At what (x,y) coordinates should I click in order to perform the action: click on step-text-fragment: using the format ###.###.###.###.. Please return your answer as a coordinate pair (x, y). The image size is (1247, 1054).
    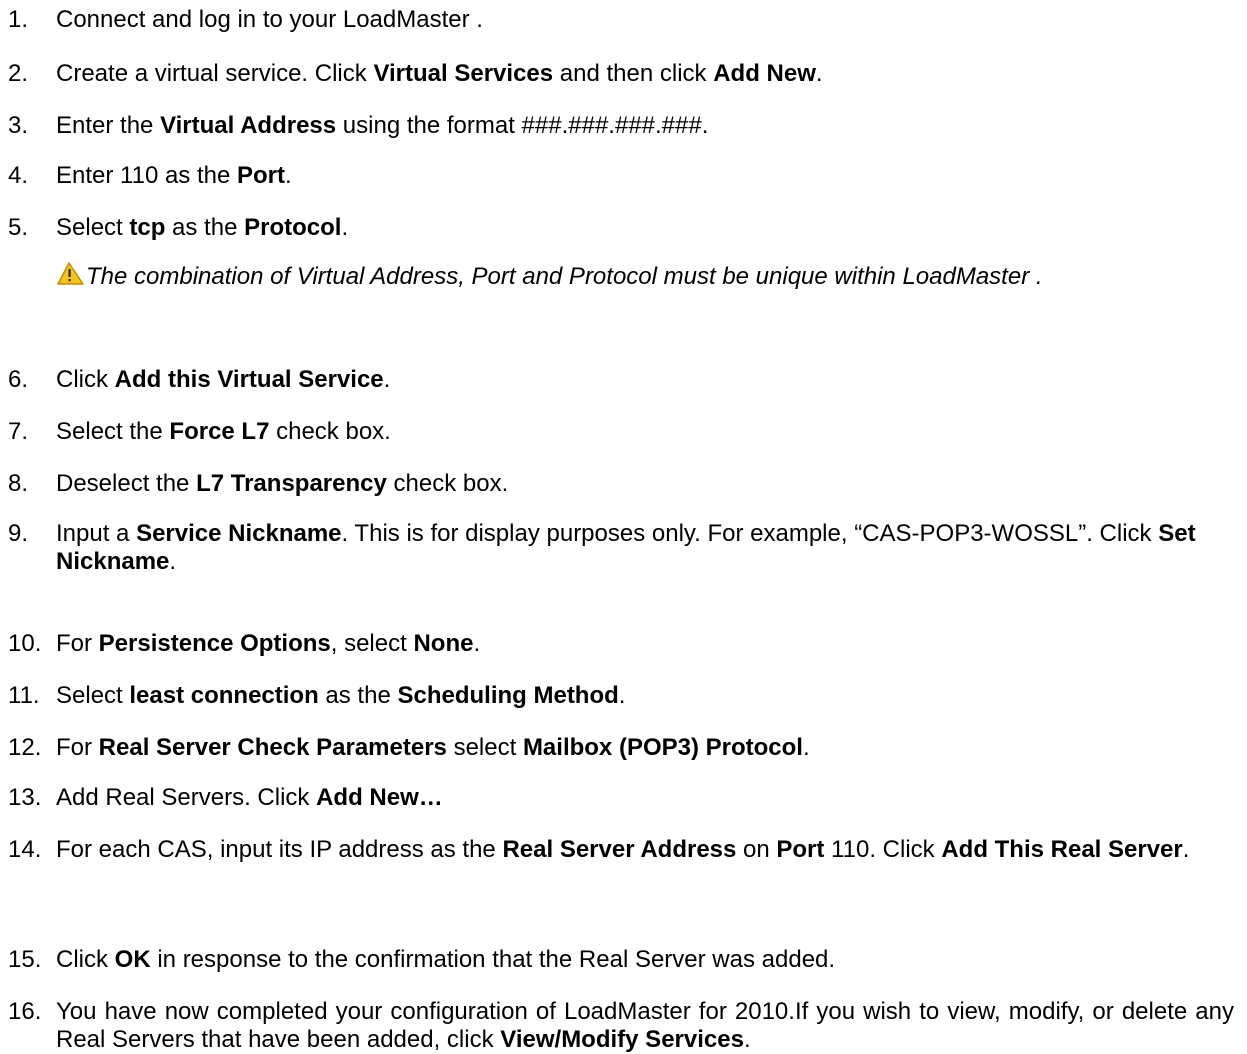
    Looking at the image, I should click on (522, 125).